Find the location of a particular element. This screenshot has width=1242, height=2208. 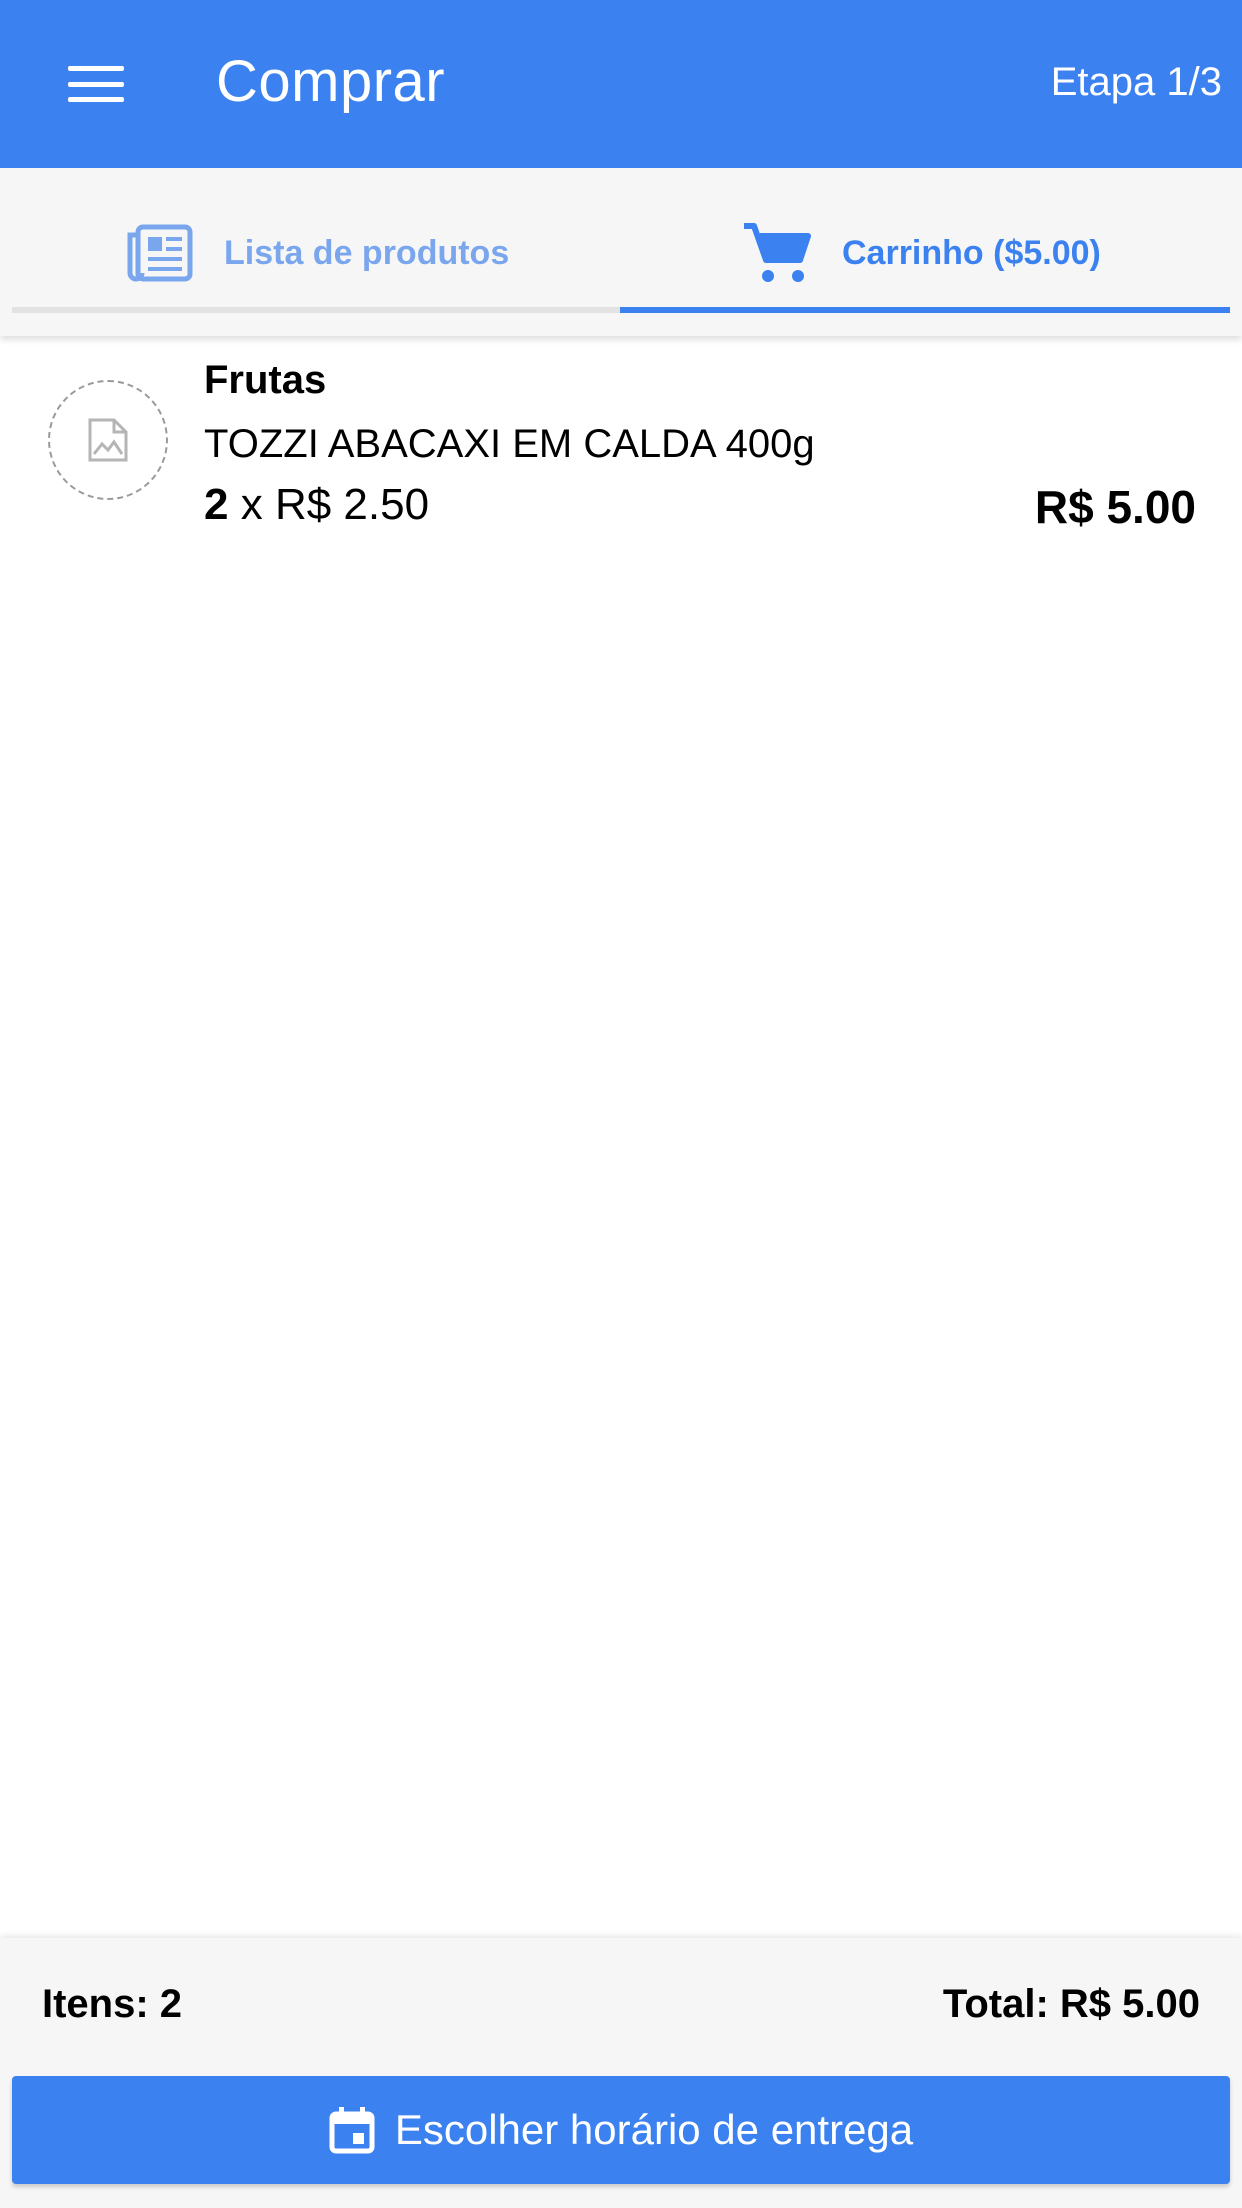

item-category: Frutas is located at coordinates (265, 380).